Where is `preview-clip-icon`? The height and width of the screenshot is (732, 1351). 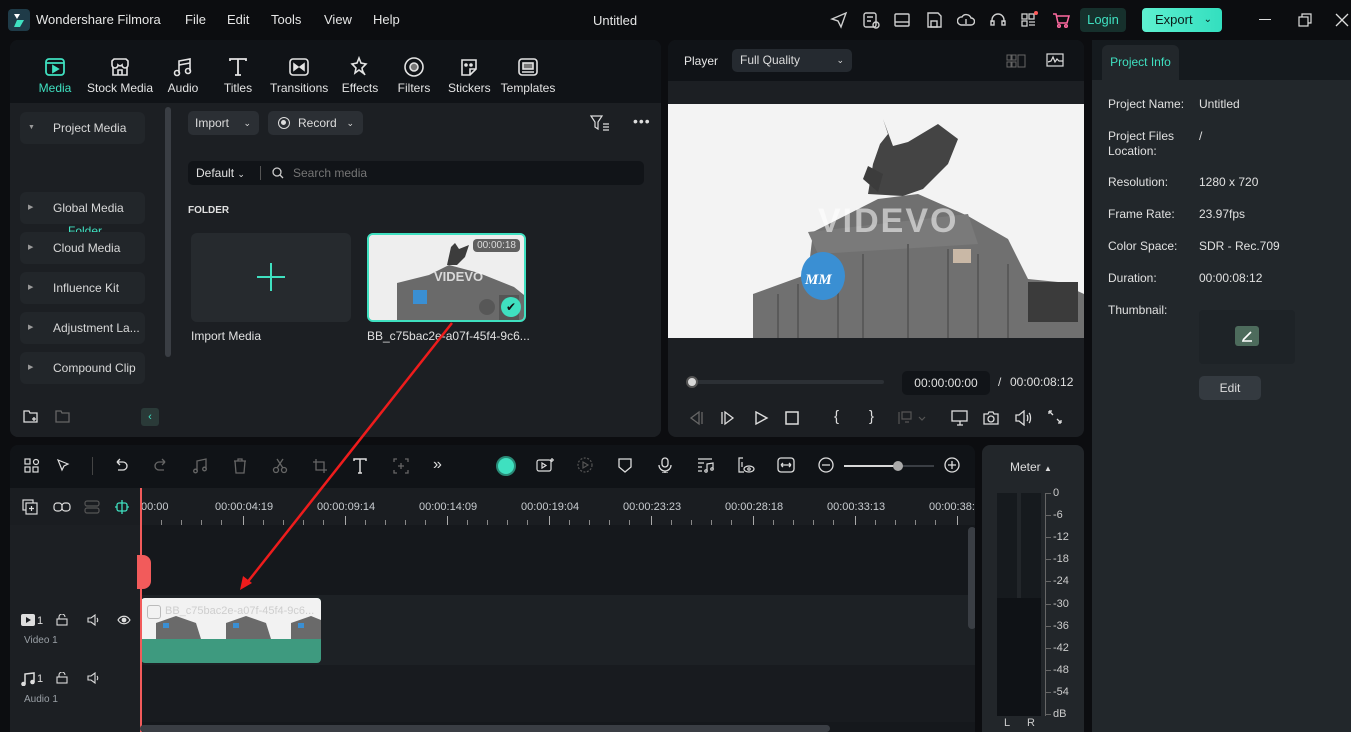 preview-clip-icon is located at coordinates (487, 307).